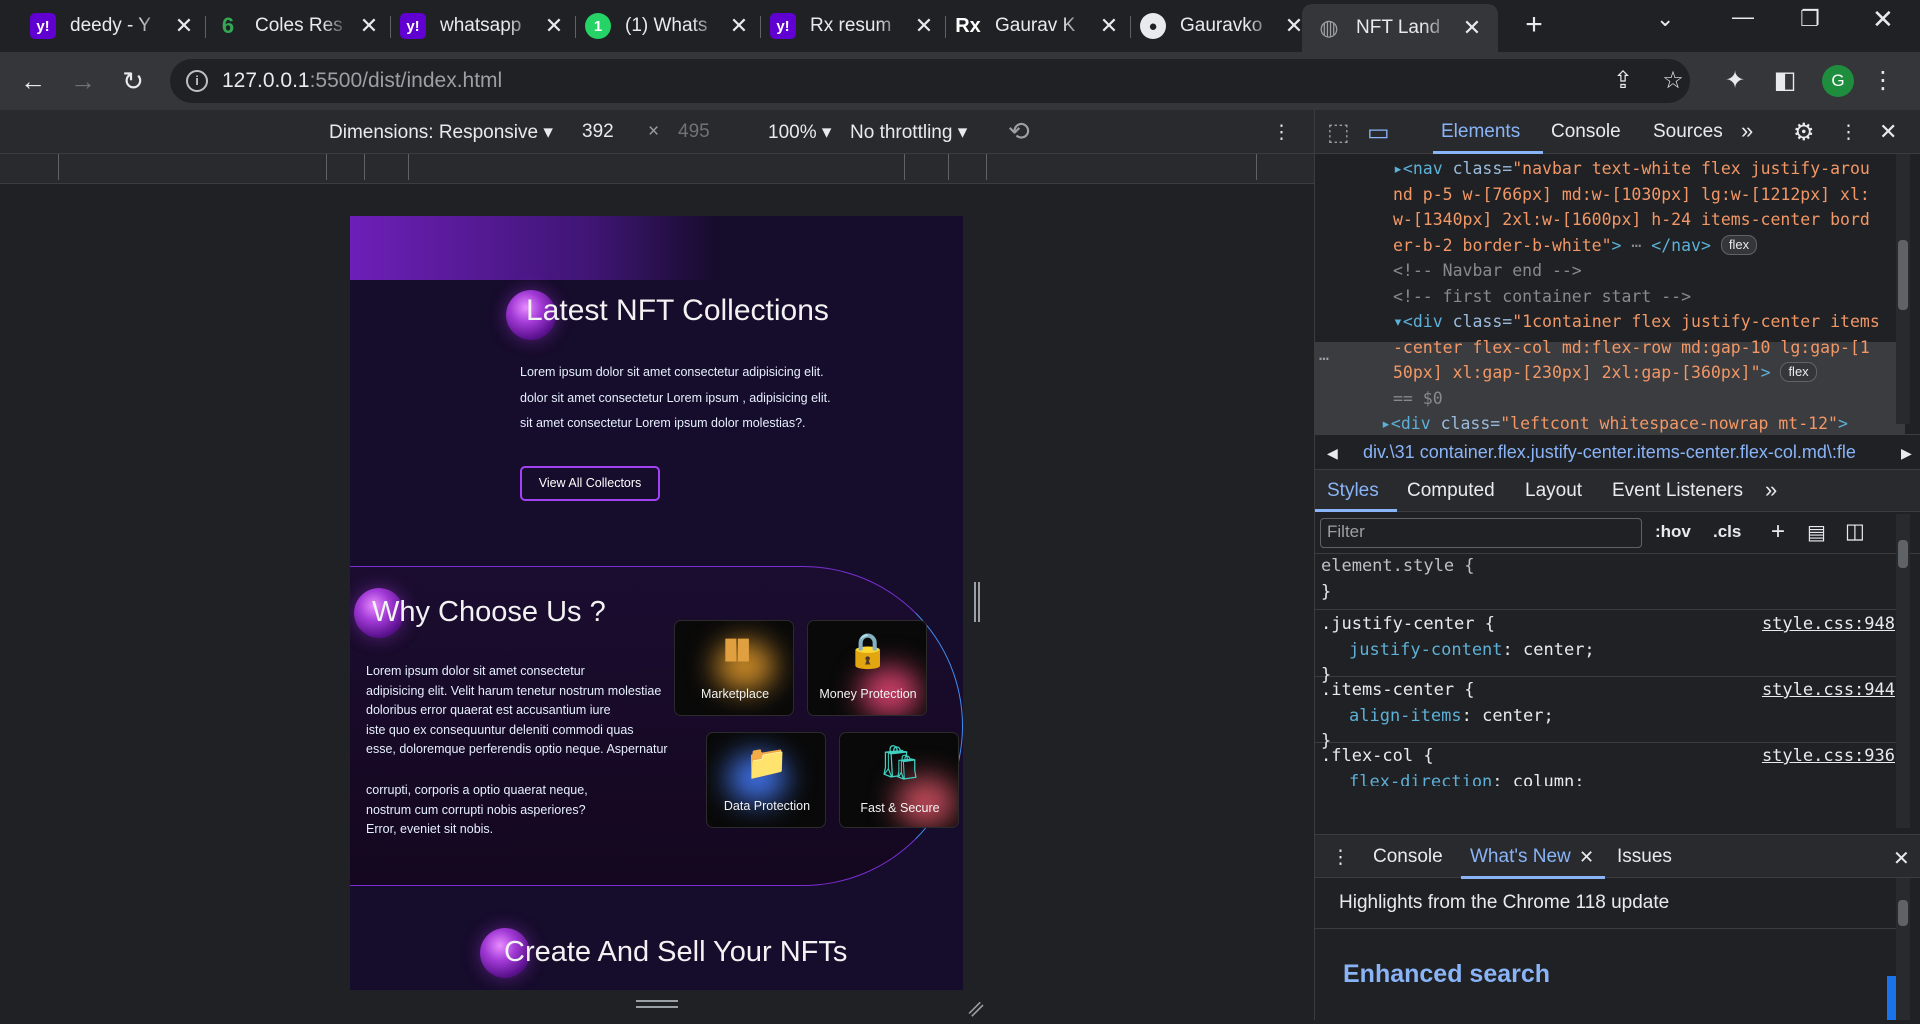  What do you see at coordinates (670, 26) in the screenshot?
I see `browser-tab: 1 (1) Whats ✕` at bounding box center [670, 26].